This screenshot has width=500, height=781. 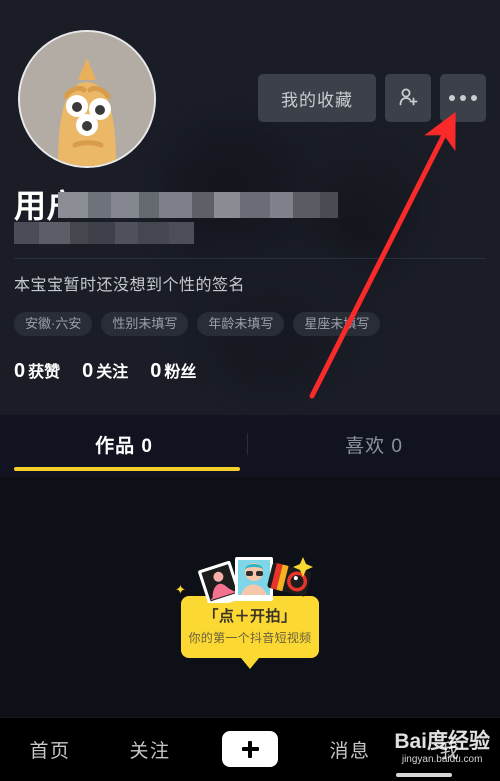 What do you see at coordinates (124, 444) in the screenshot?
I see `tab-works: 作品 0` at bounding box center [124, 444].